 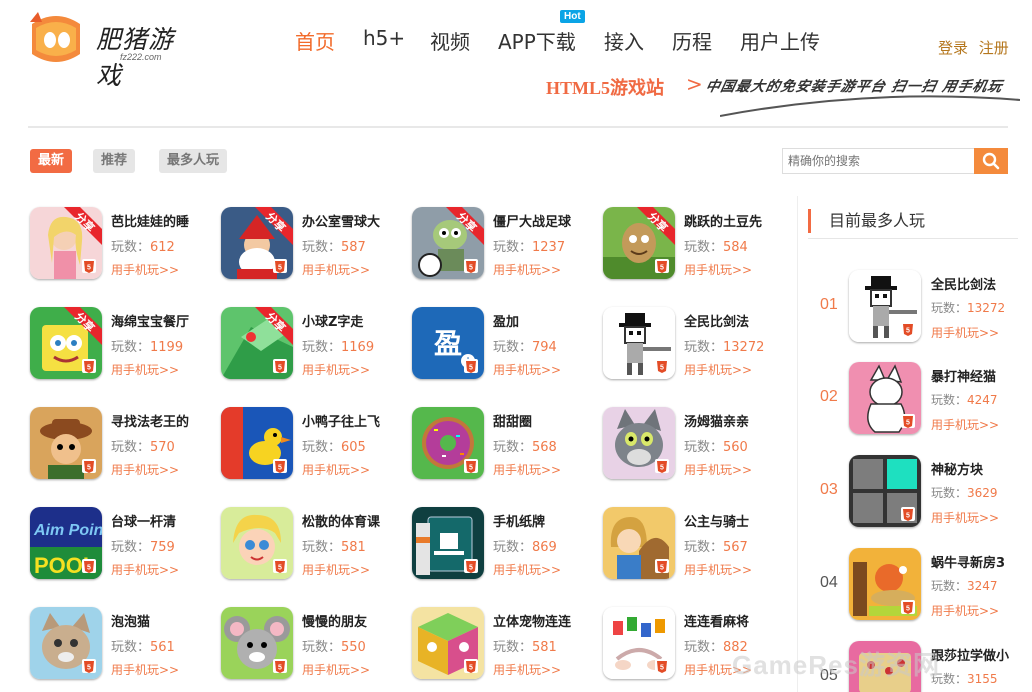 I want to click on santa-thumb: 5 分享, so click(x=257, y=243).